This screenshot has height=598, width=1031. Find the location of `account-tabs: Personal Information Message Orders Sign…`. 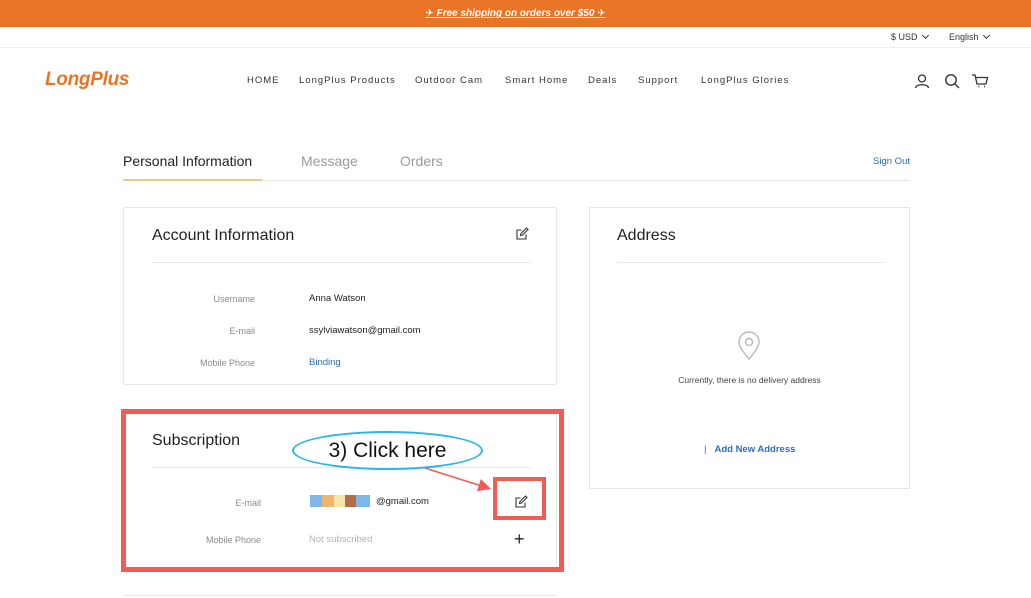

account-tabs: Personal Information Message Orders Sign… is located at coordinates (516, 164).